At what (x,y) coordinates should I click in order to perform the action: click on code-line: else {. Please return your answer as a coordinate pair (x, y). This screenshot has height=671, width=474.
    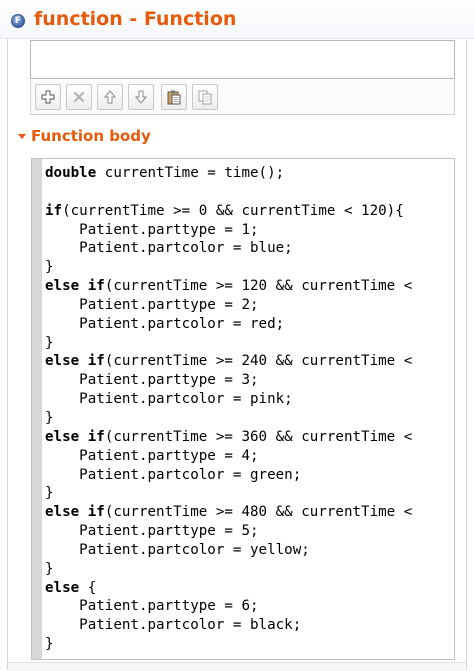
    Looking at the image, I should click on (228, 588).